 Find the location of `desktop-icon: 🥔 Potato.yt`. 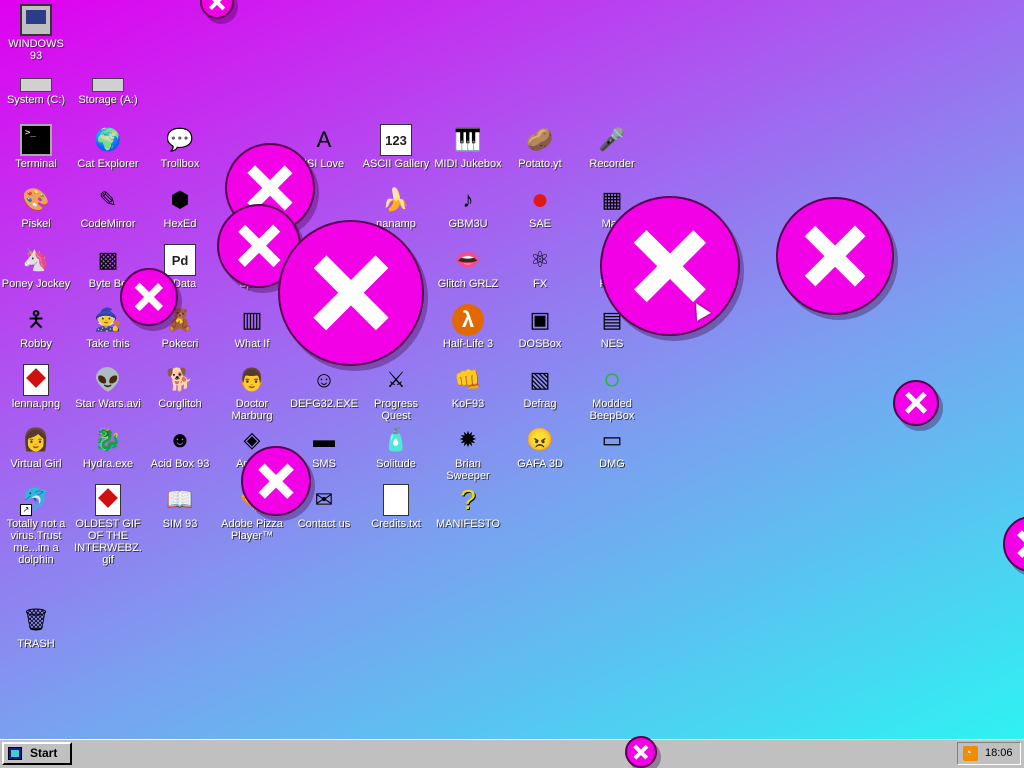

desktop-icon: 🥔 Potato.yt is located at coordinates (540, 147).